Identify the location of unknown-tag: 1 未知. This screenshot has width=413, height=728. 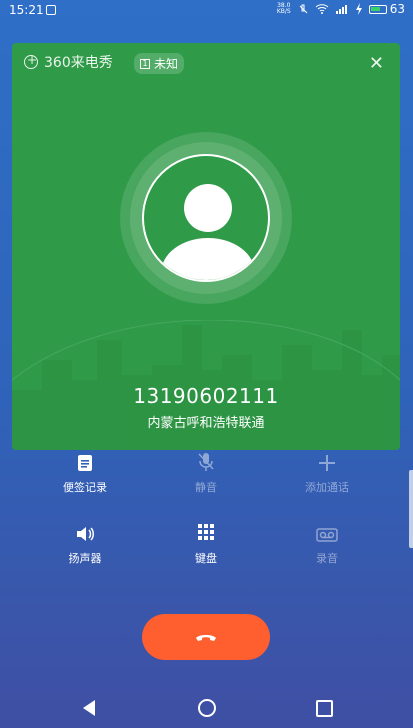
(159, 63).